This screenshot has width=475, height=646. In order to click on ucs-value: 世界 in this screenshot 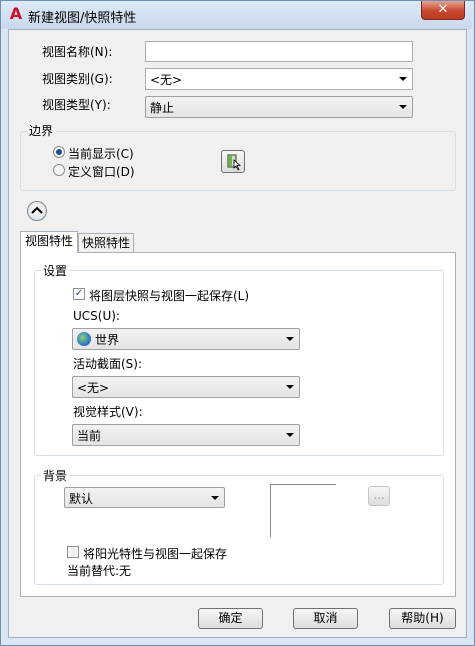, I will do `click(107, 340)`.